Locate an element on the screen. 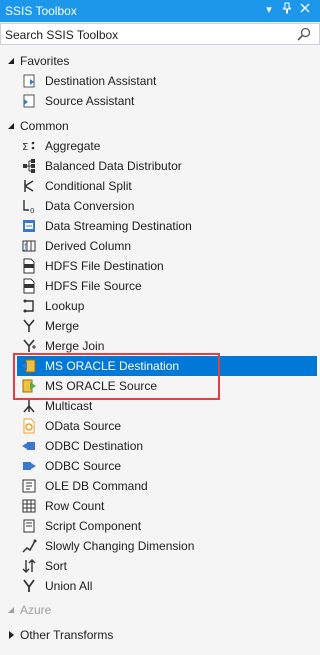 This screenshot has width=320, height=655. item-label: ODBC Source is located at coordinates (83, 466).